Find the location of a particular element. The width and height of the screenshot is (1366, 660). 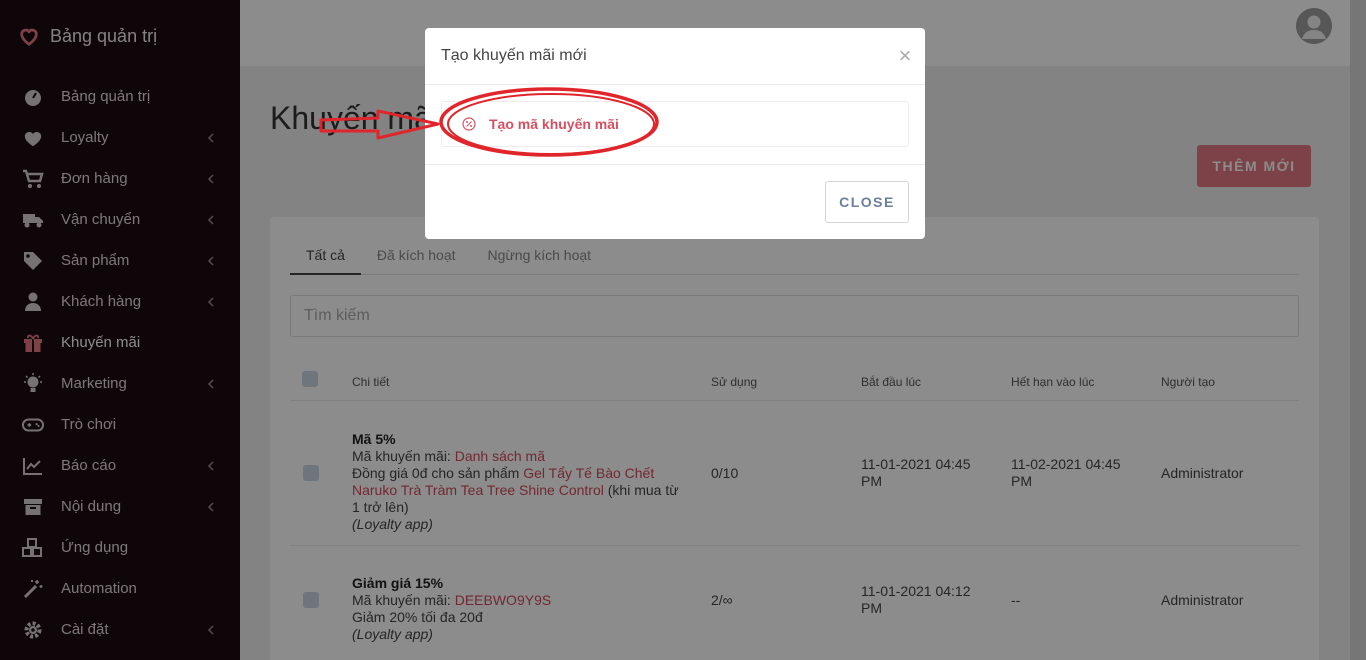

modal-footer: CLOSE is located at coordinates (867, 202).